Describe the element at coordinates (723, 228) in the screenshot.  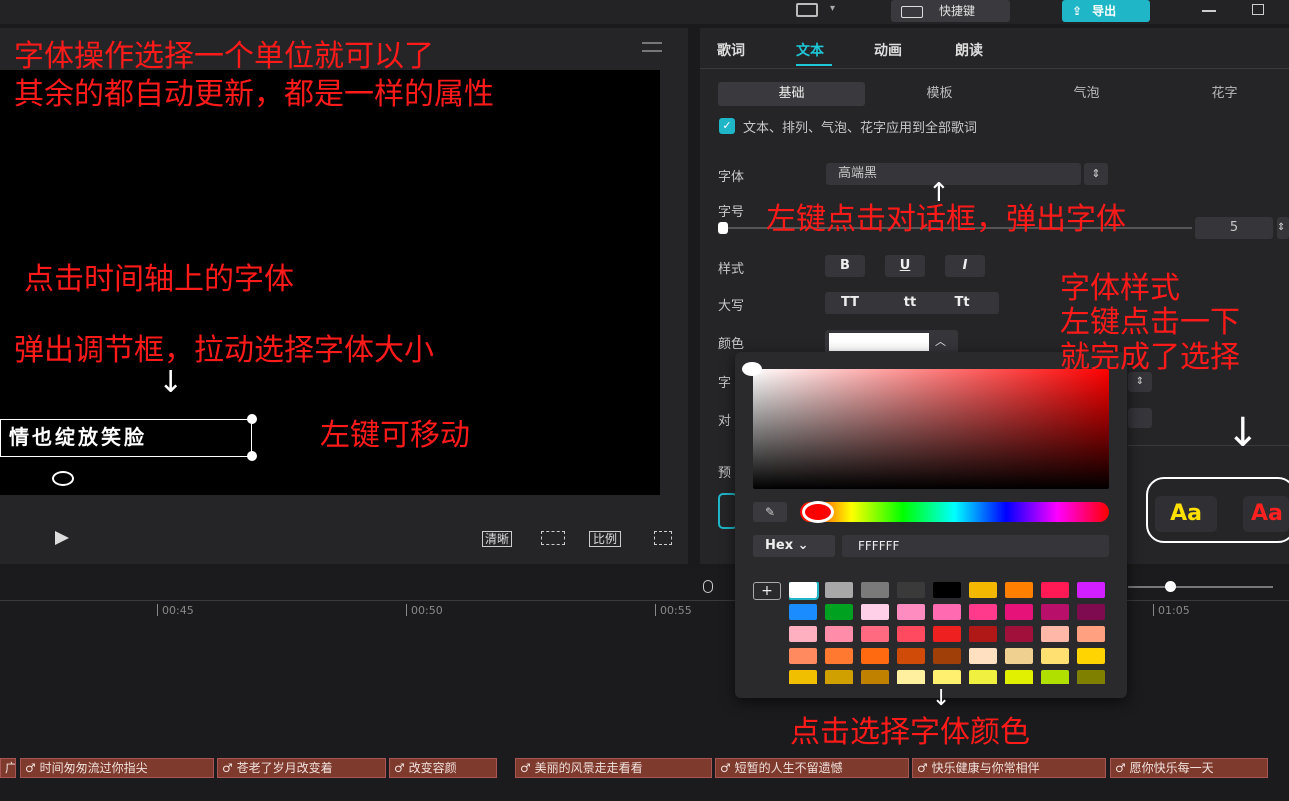
I see `size-slider-thumb` at that location.